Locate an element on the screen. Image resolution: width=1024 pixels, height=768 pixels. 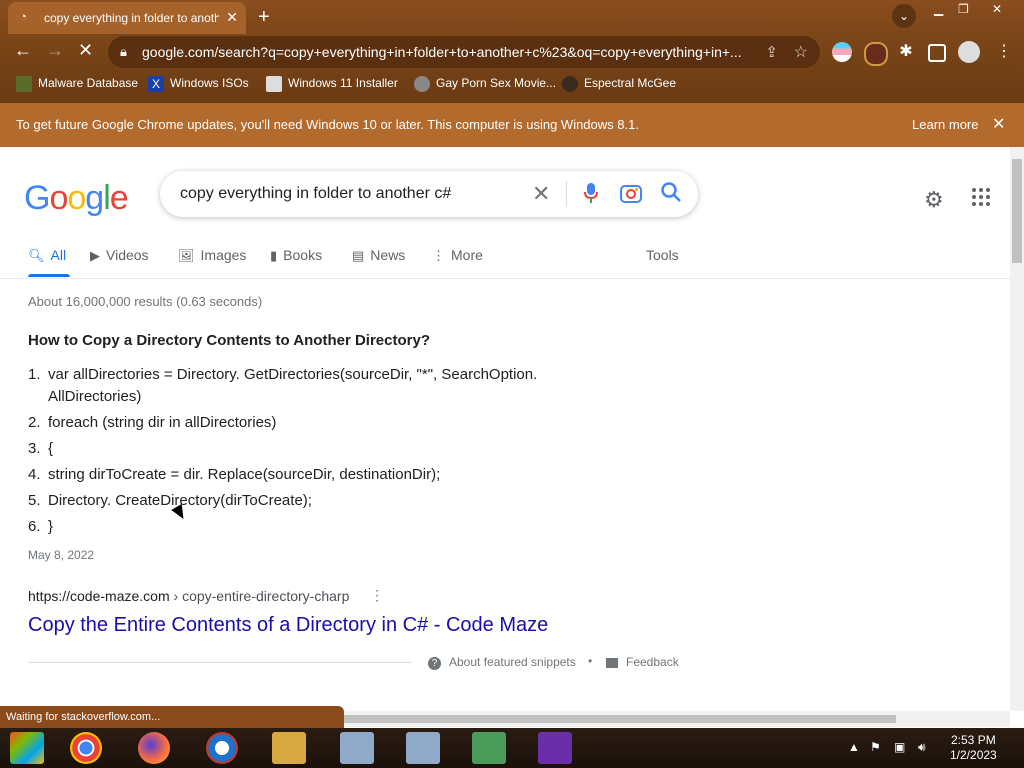
vertical-scrollbar is located at coordinates (1017, 429).